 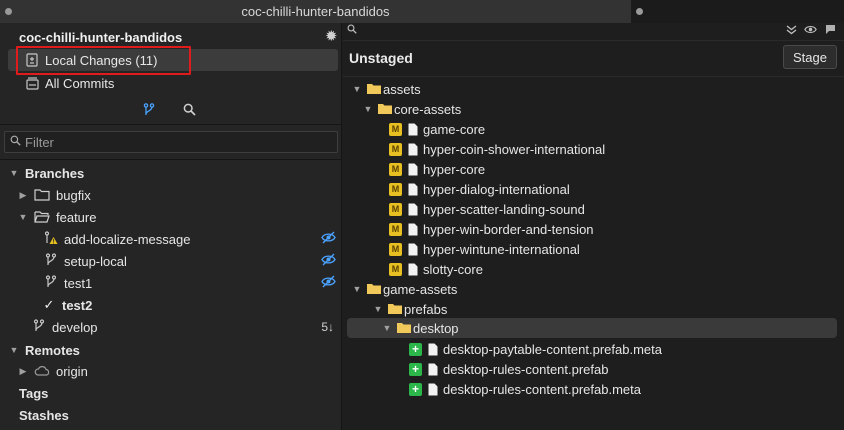 What do you see at coordinates (593, 169) in the screenshot?
I see `file-row: M hyper-core` at bounding box center [593, 169].